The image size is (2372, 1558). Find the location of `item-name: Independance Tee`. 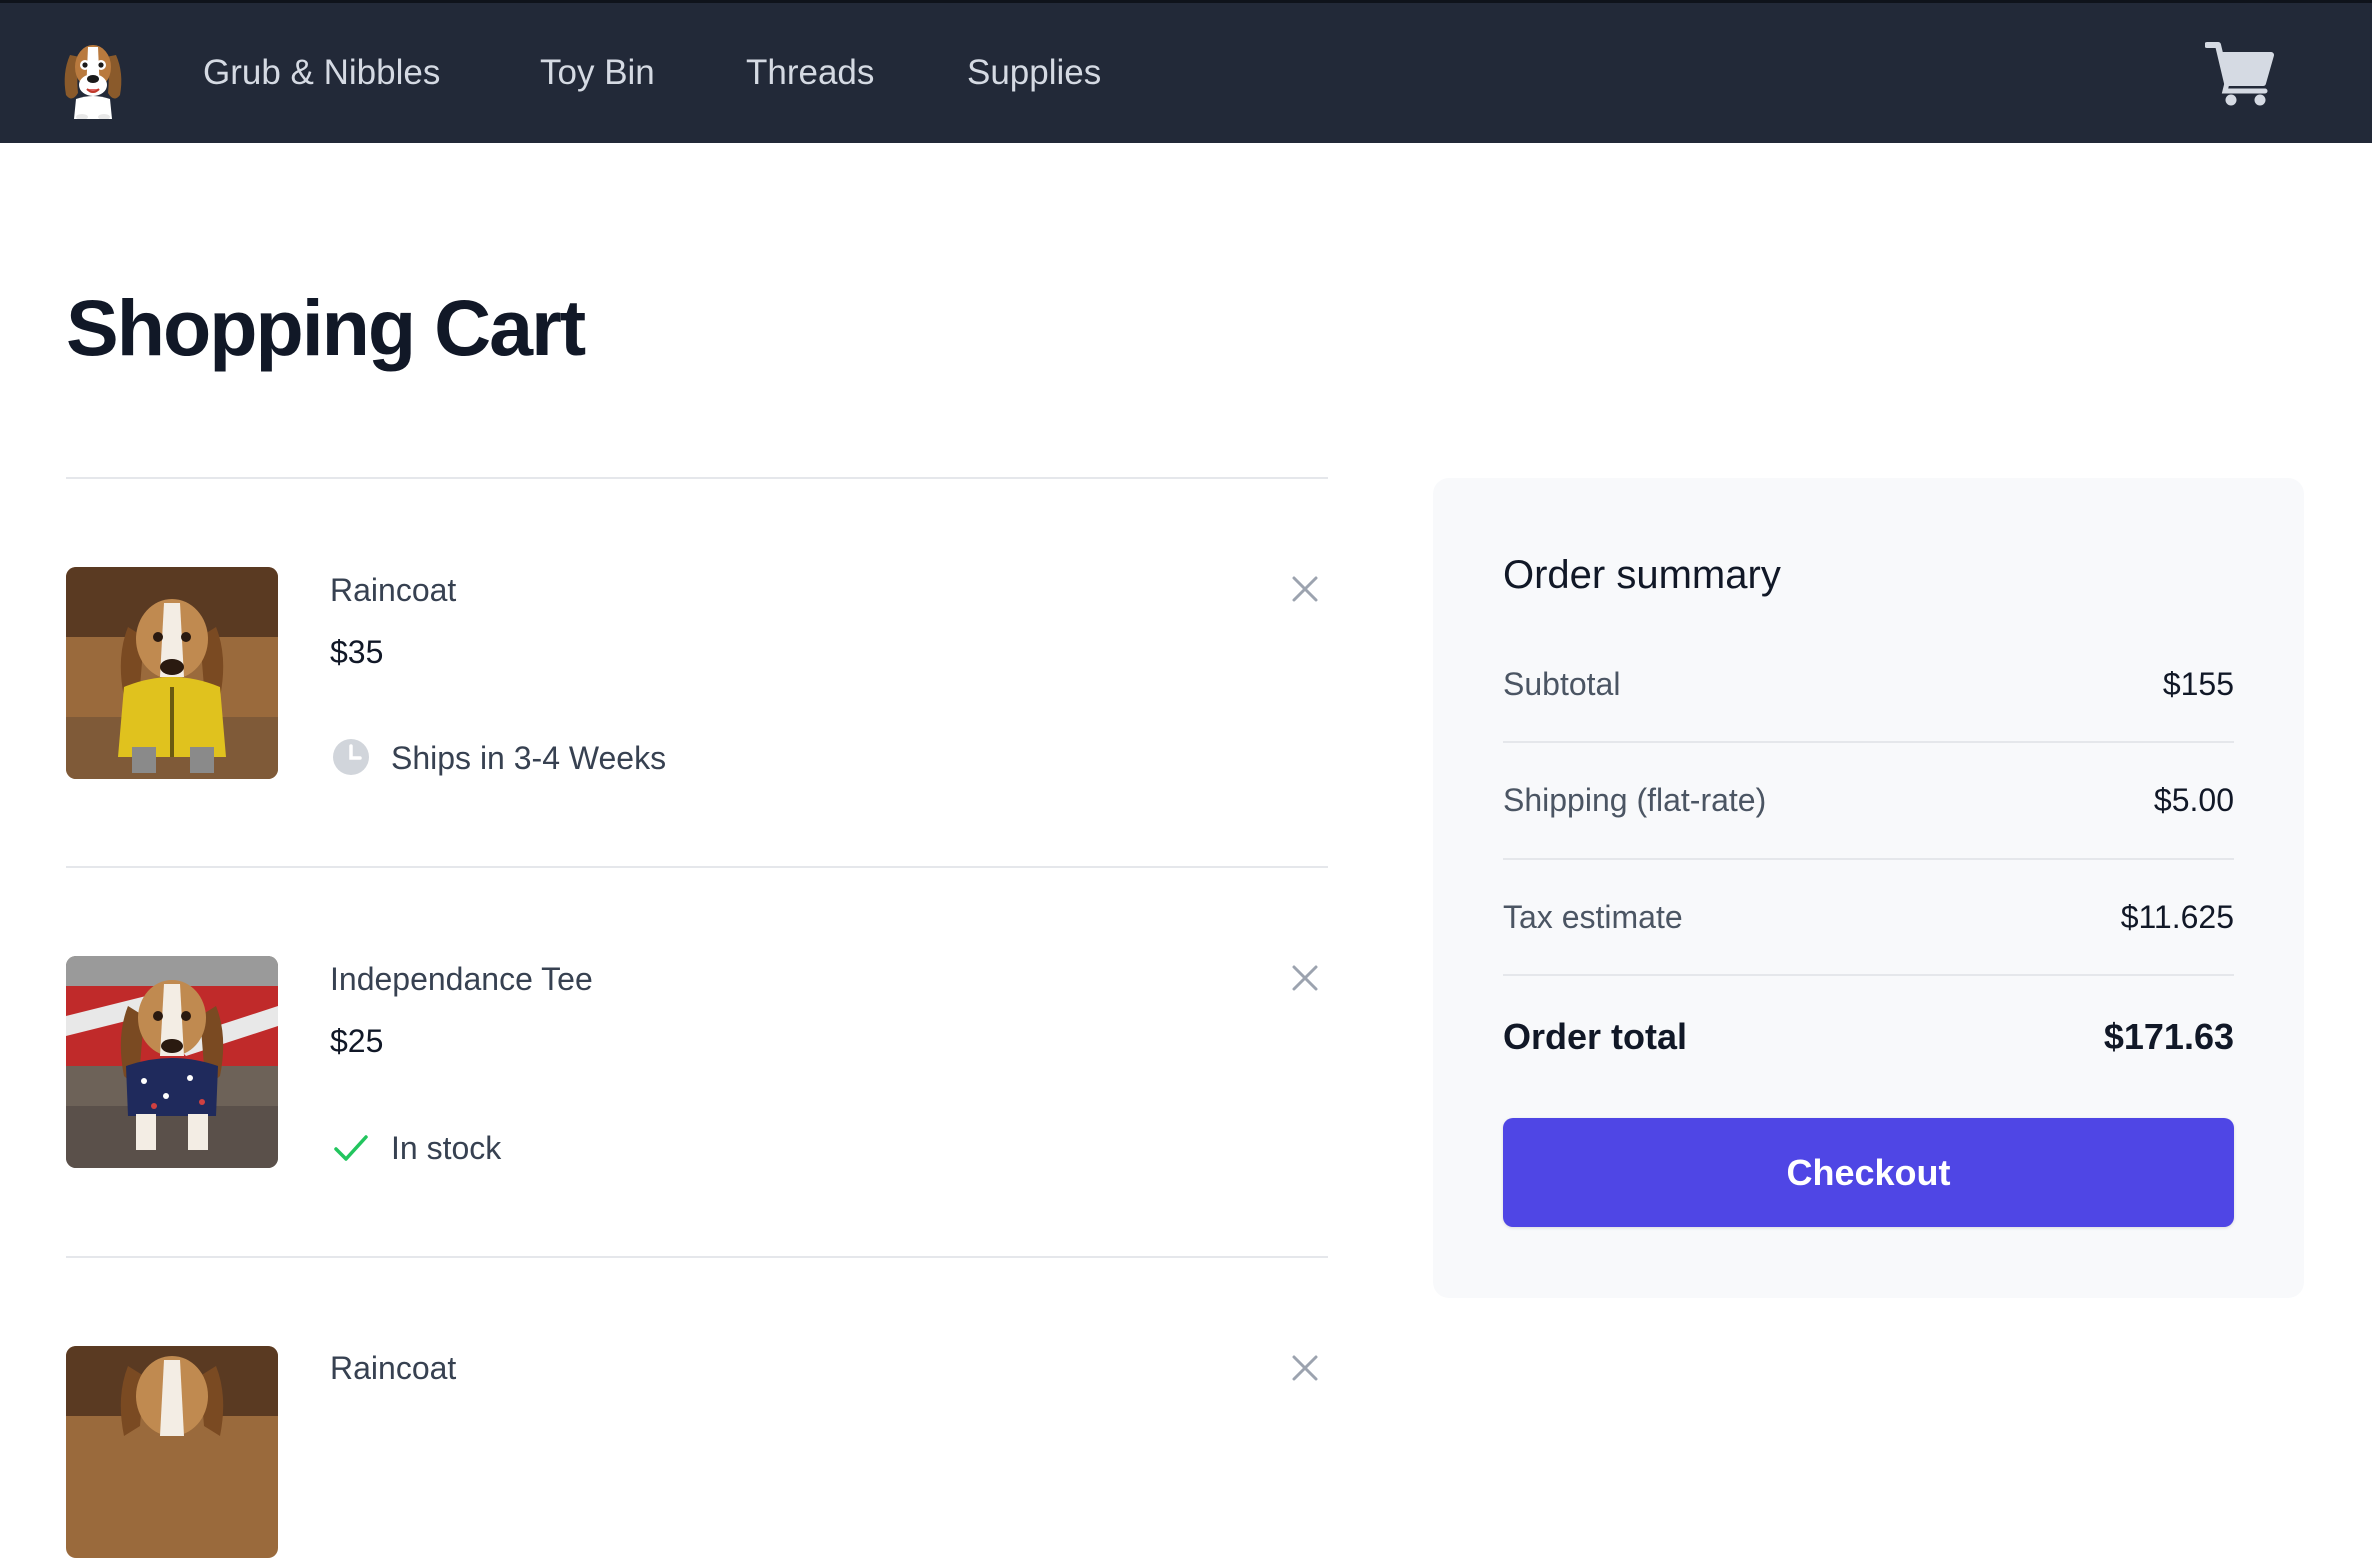

item-name: Independance Tee is located at coordinates (461, 979).